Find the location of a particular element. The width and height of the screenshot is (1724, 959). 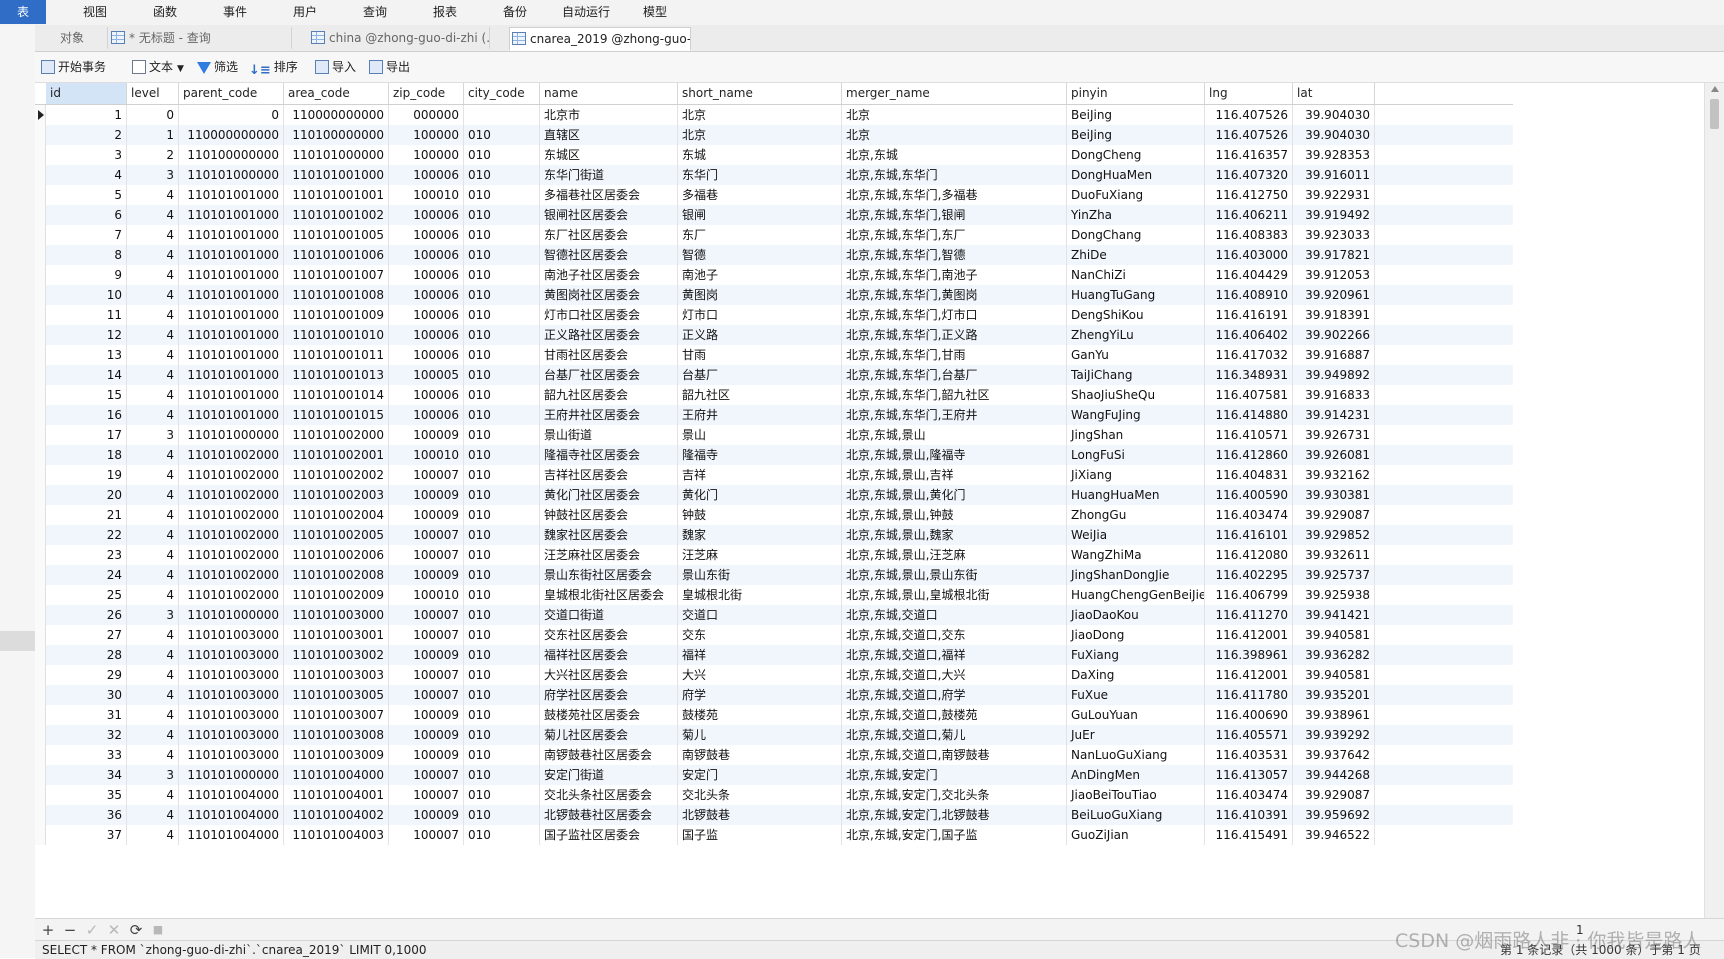

cell-lat: 39.936282 is located at coordinates (1334, 655).